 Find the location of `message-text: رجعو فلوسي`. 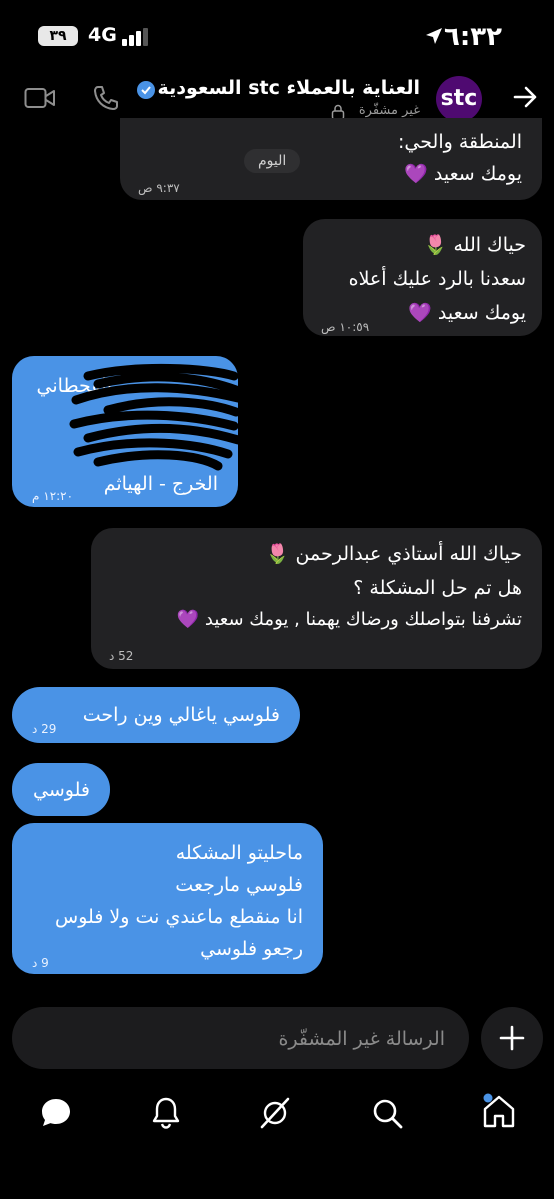

message-text: رجعو فلوسي is located at coordinates (251, 949).